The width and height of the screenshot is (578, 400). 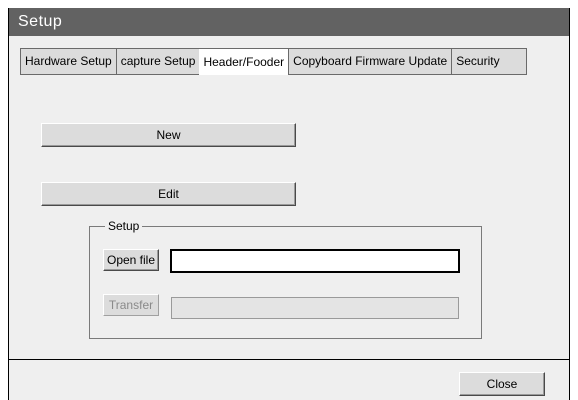 What do you see at coordinates (168, 135) in the screenshot?
I see `new-button: New` at bounding box center [168, 135].